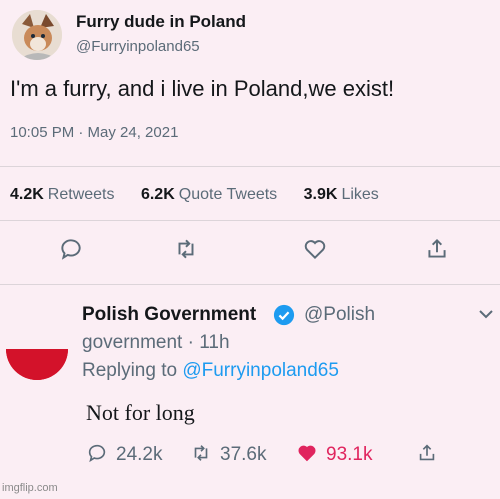 The height and width of the screenshot is (499, 500). I want to click on likes-stat: 3.9K Likes, so click(341, 194).